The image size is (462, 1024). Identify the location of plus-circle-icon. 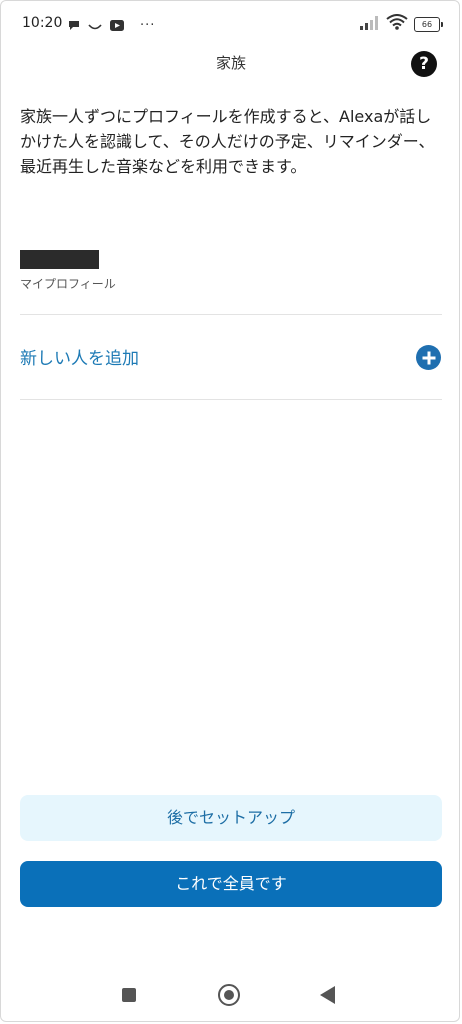
(428, 357).